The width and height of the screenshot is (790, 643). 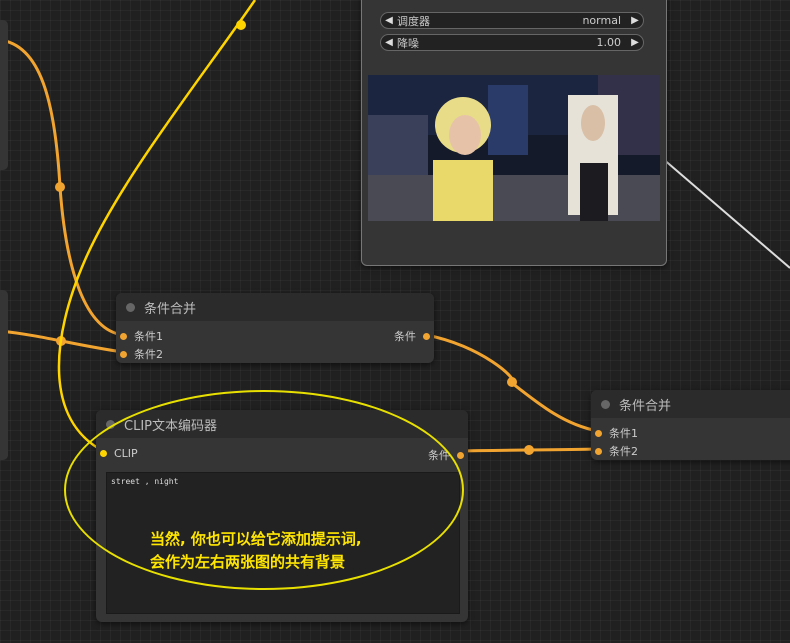 I want to click on preview-image, so click(x=514, y=148).